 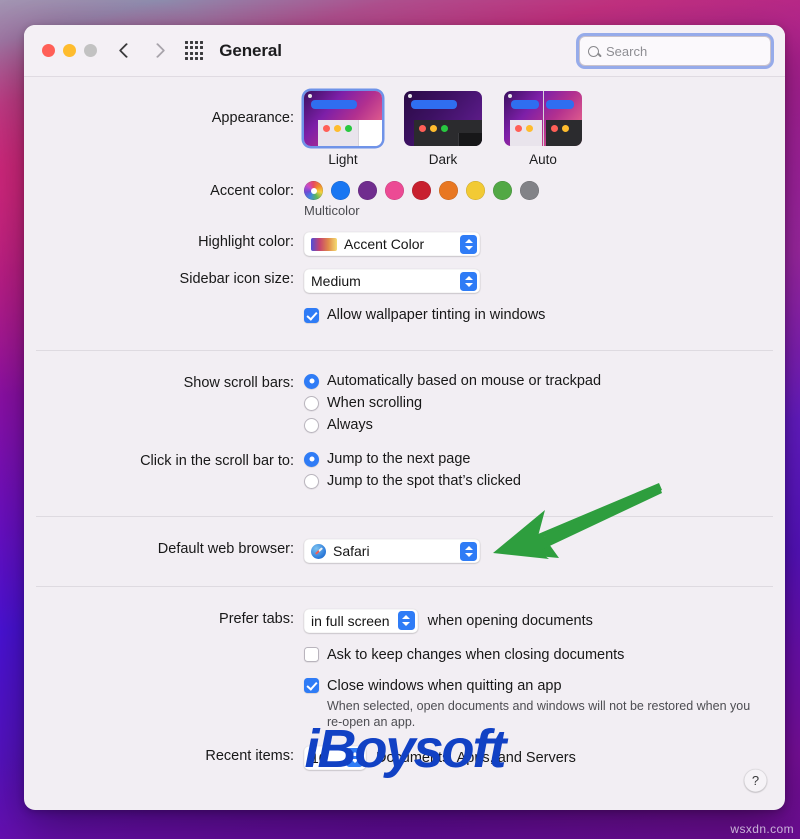 What do you see at coordinates (367, 190) in the screenshot?
I see `accent-swatch-purple` at bounding box center [367, 190].